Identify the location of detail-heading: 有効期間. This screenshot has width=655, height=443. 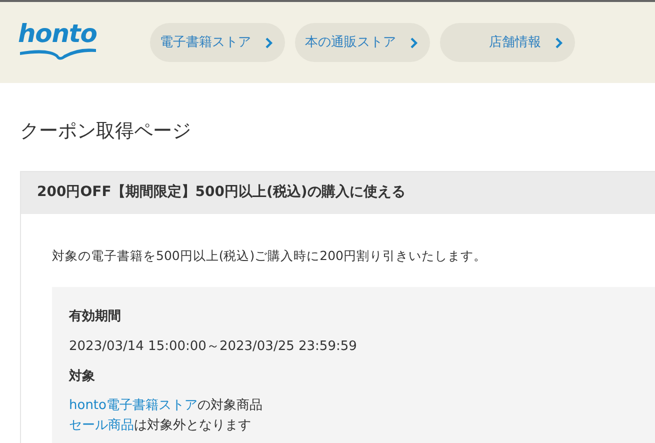
(95, 317).